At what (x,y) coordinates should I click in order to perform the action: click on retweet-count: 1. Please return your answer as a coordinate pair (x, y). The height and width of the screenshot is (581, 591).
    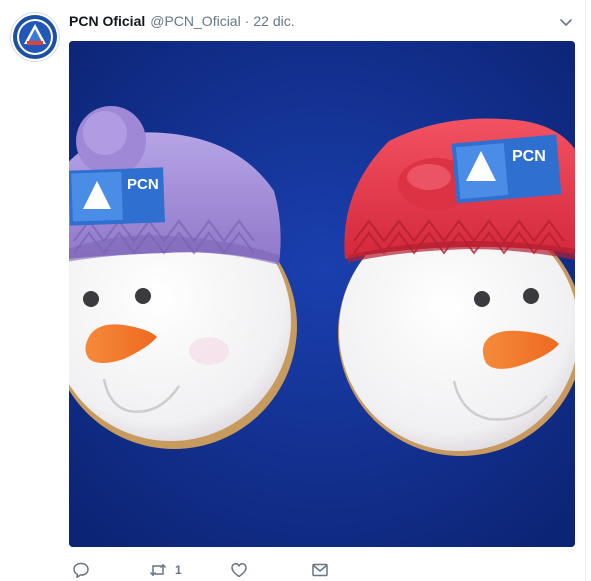
    Looking at the image, I should click on (178, 570).